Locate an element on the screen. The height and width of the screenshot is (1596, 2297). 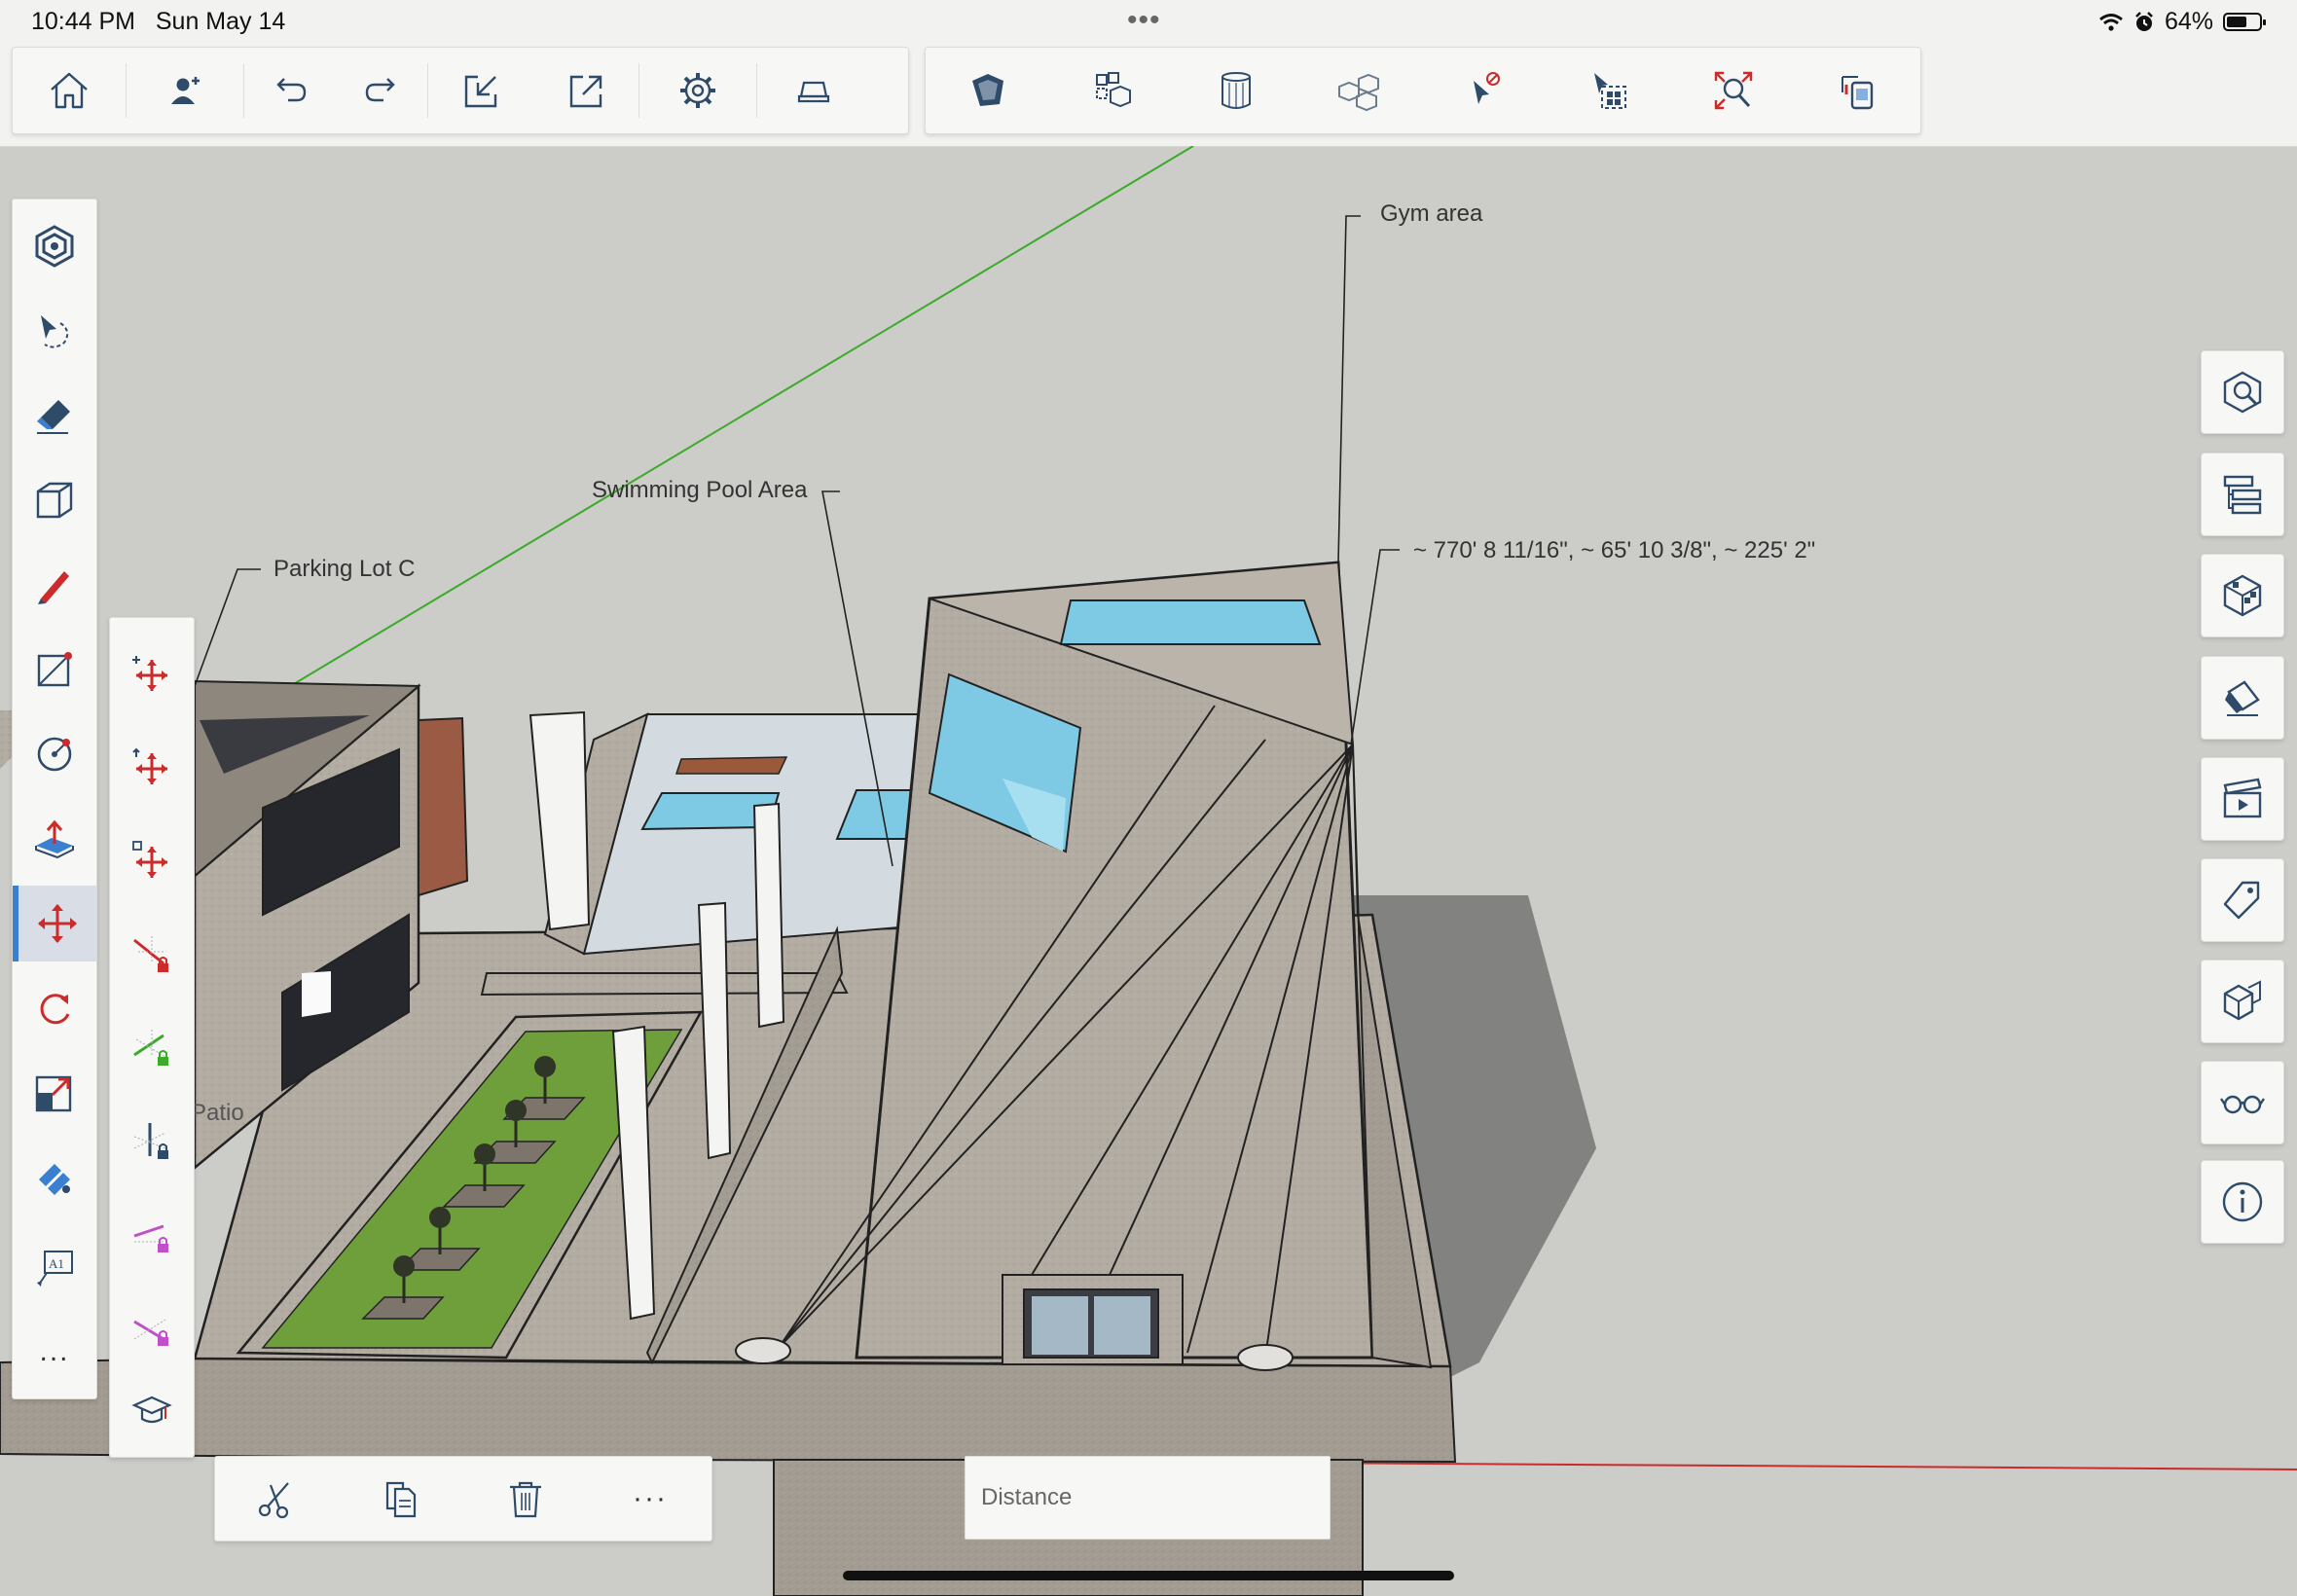
more-edit-button: ··· is located at coordinates (650, 1499).